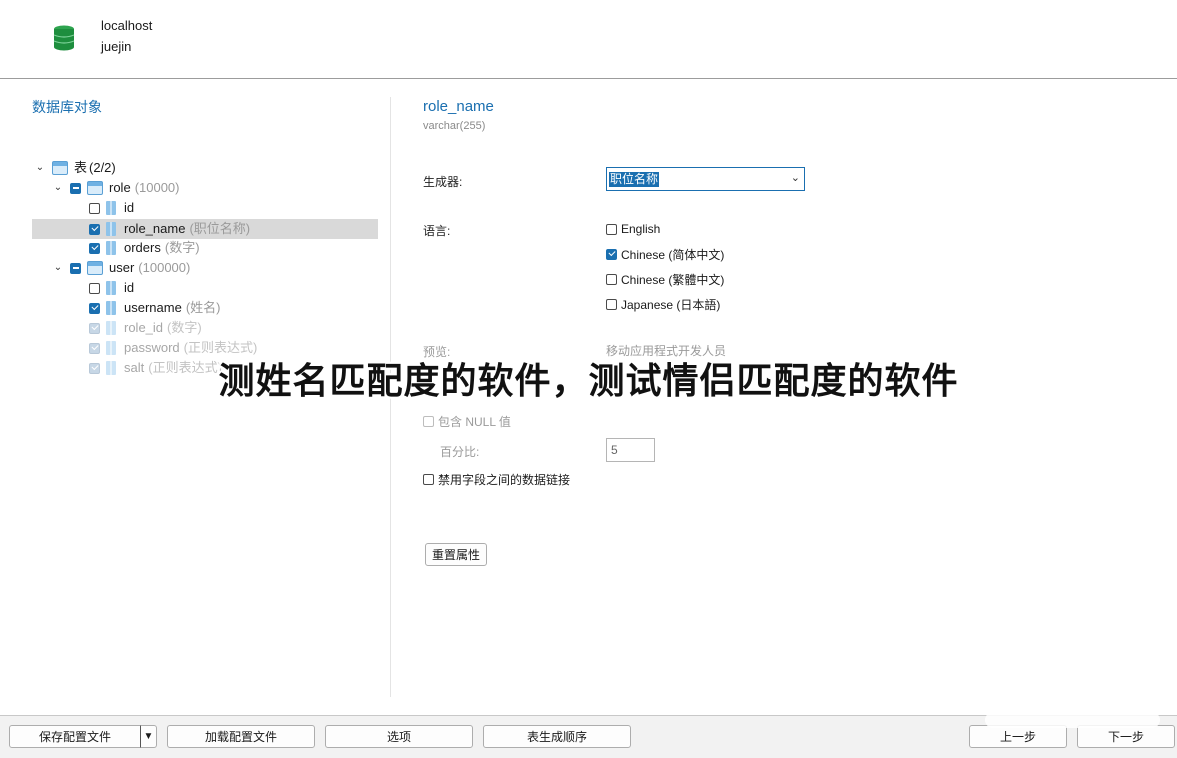  What do you see at coordinates (557, 736) in the screenshot?
I see `table-order-button: 表生成顺序` at bounding box center [557, 736].